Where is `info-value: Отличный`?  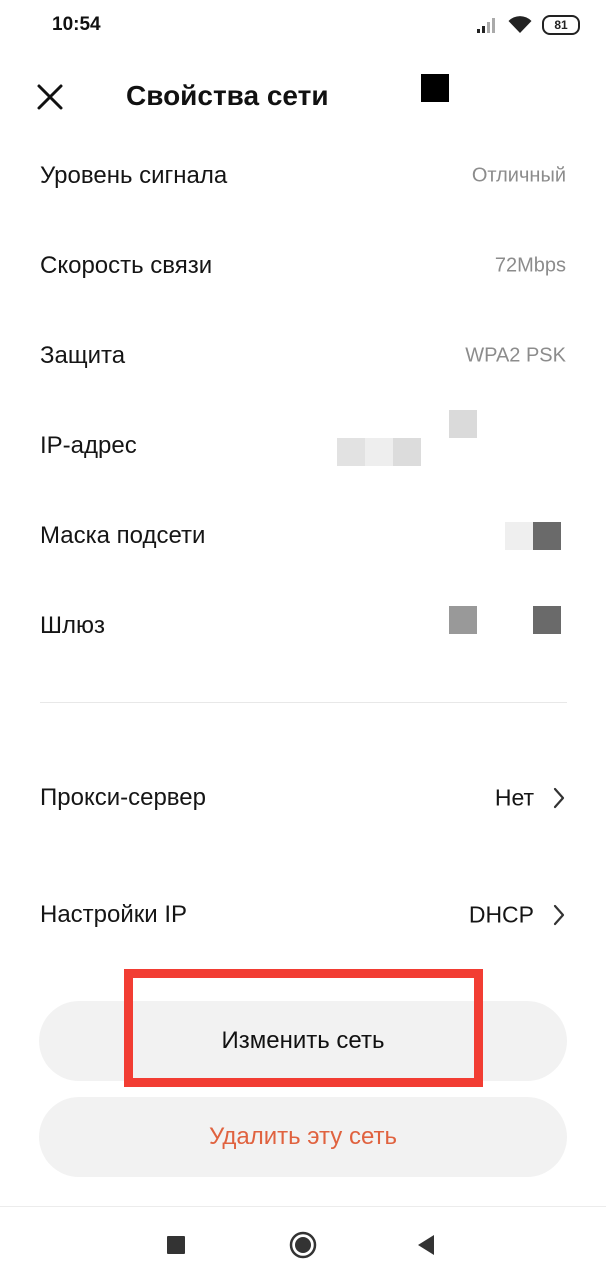
info-value: Отличный is located at coordinates (518, 175).